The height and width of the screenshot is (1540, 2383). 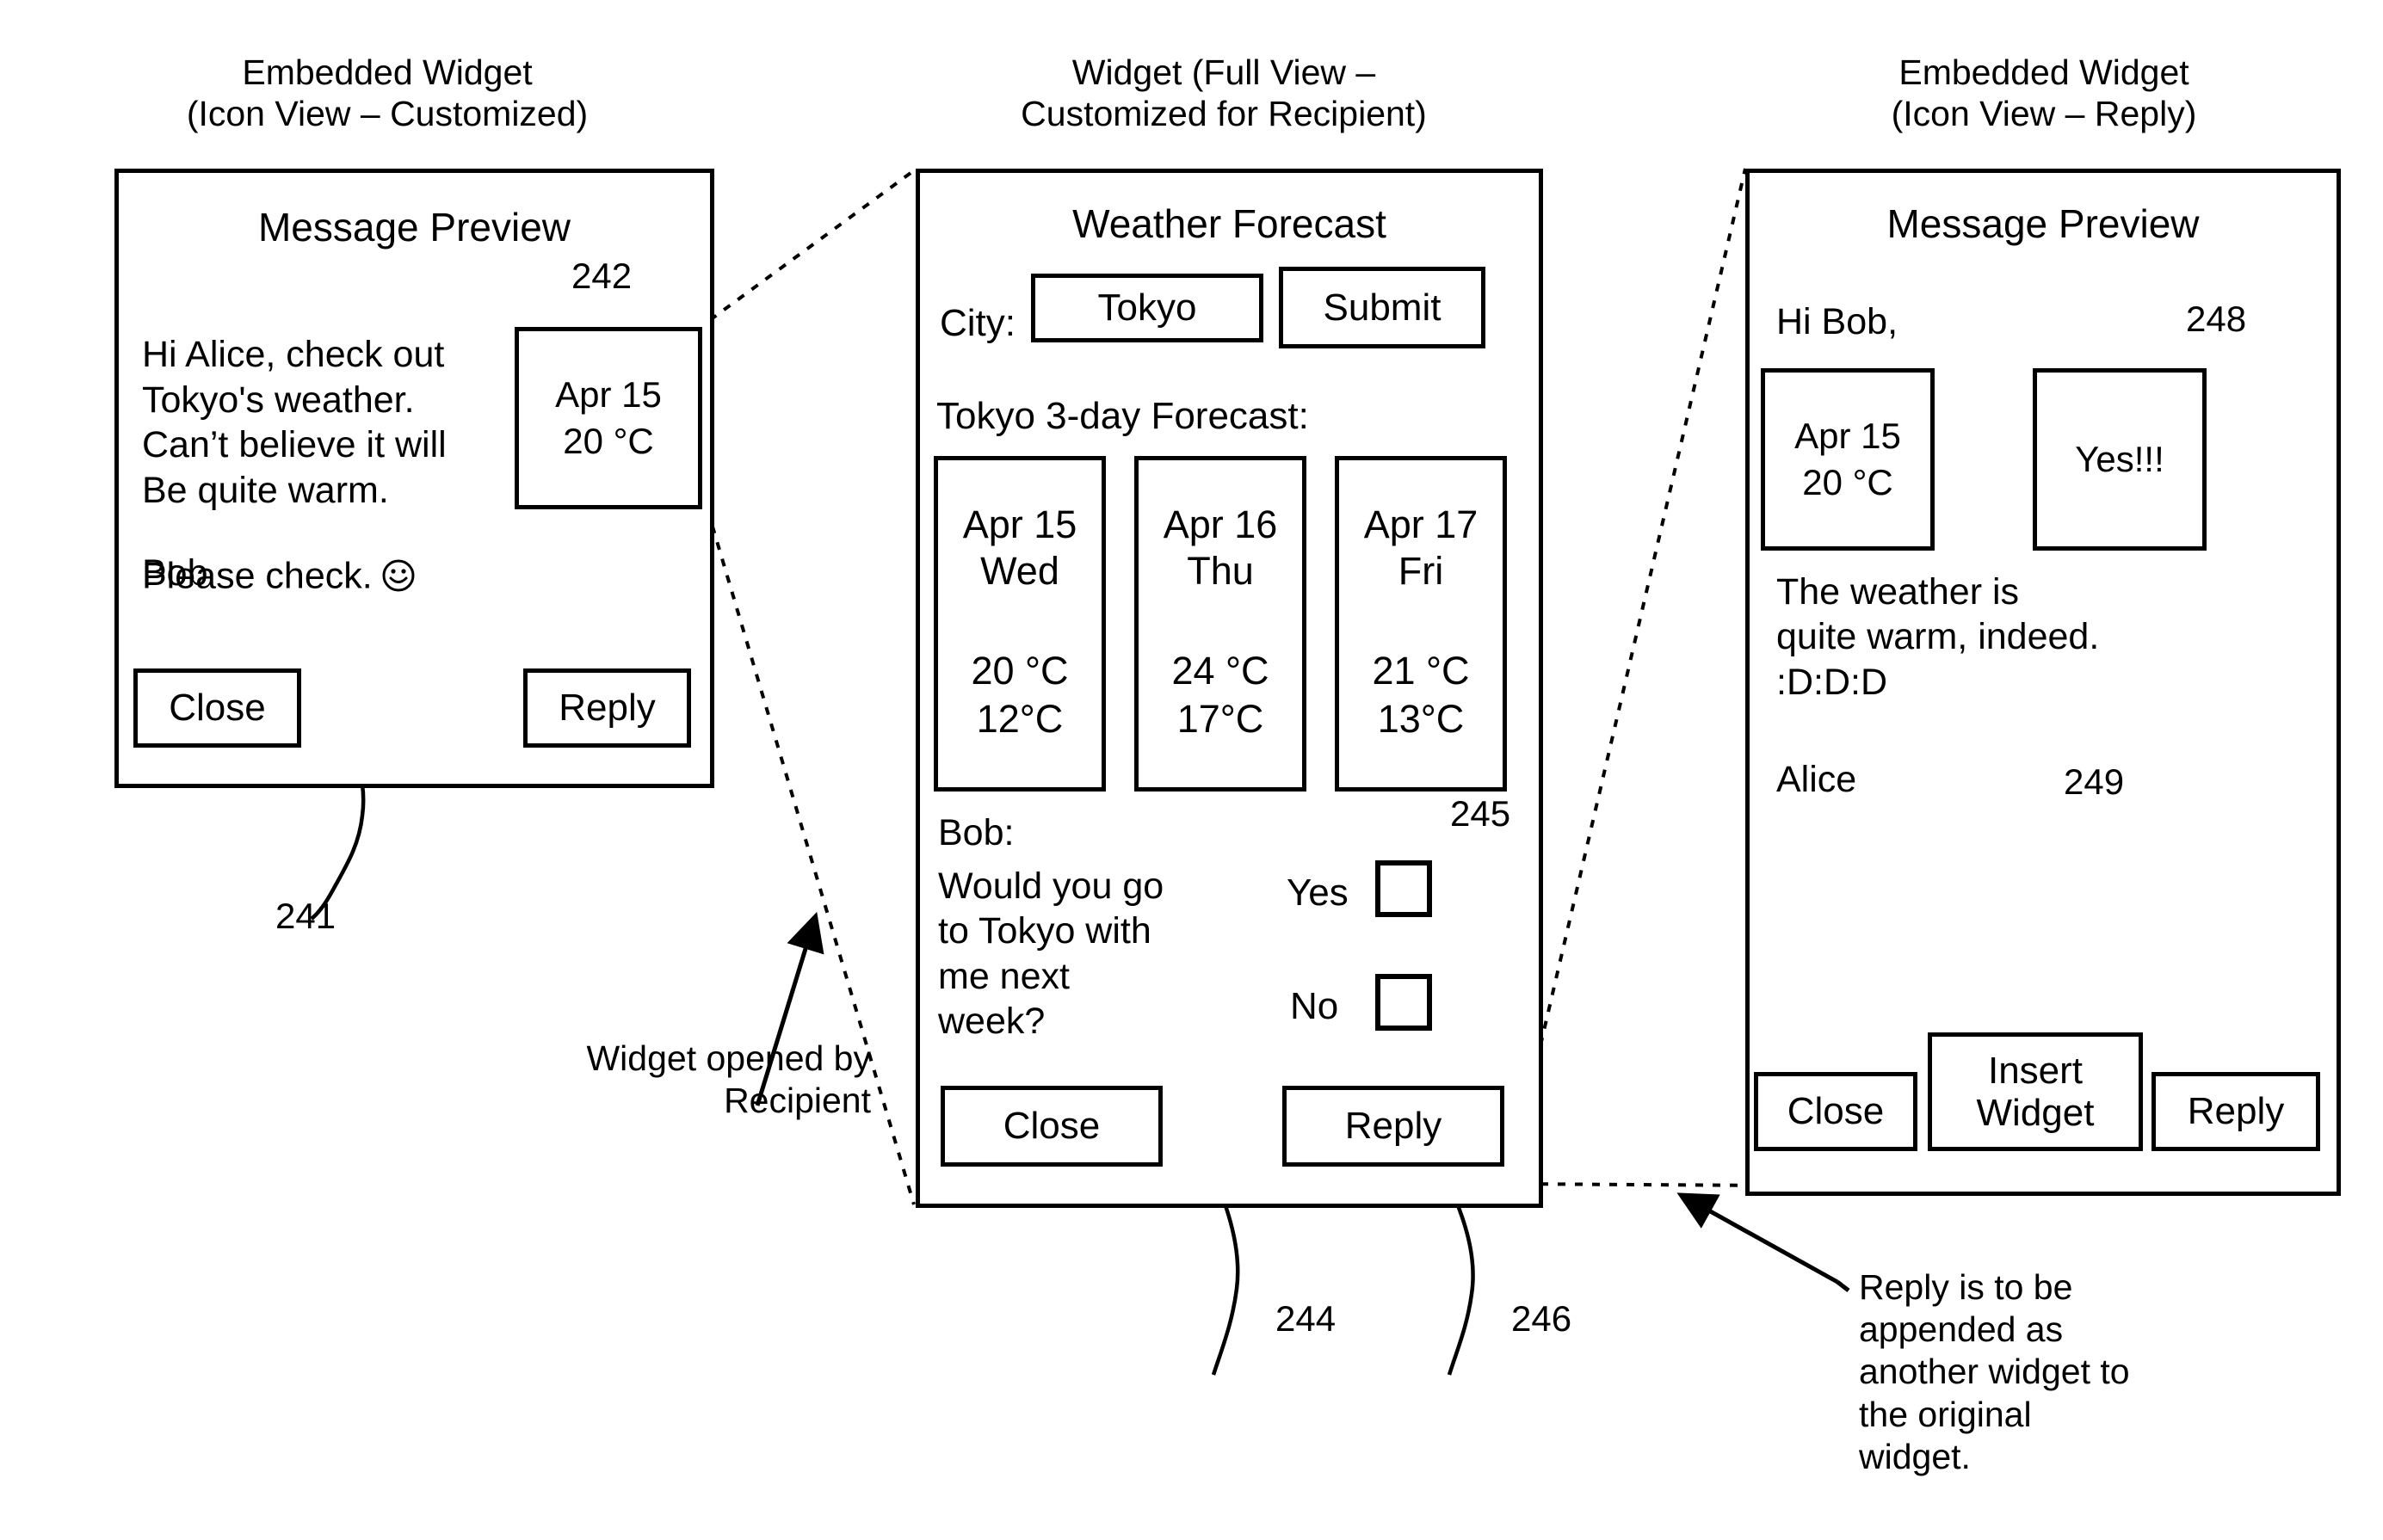 I want to click on center-close-button: Close, so click(x=1052, y=1126).